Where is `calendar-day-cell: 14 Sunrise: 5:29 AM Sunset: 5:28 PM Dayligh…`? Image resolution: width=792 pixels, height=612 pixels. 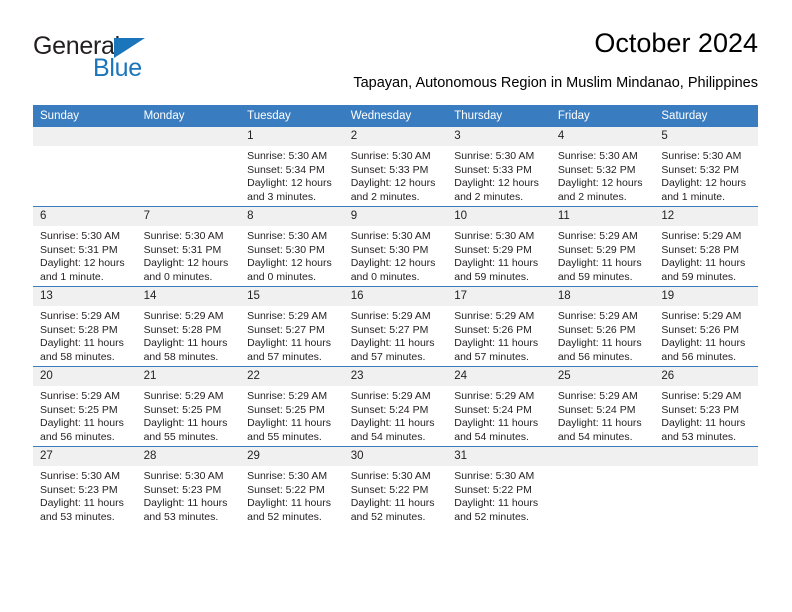 calendar-day-cell: 14 Sunrise: 5:29 AM Sunset: 5:28 PM Dayligh… is located at coordinates (188, 326).